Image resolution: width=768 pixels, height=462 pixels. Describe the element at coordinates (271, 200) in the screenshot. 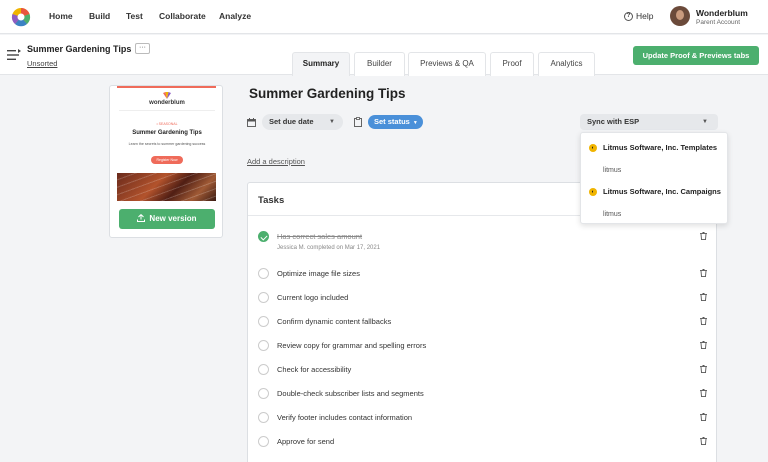

I see `tasks-heading: Tasks` at that location.